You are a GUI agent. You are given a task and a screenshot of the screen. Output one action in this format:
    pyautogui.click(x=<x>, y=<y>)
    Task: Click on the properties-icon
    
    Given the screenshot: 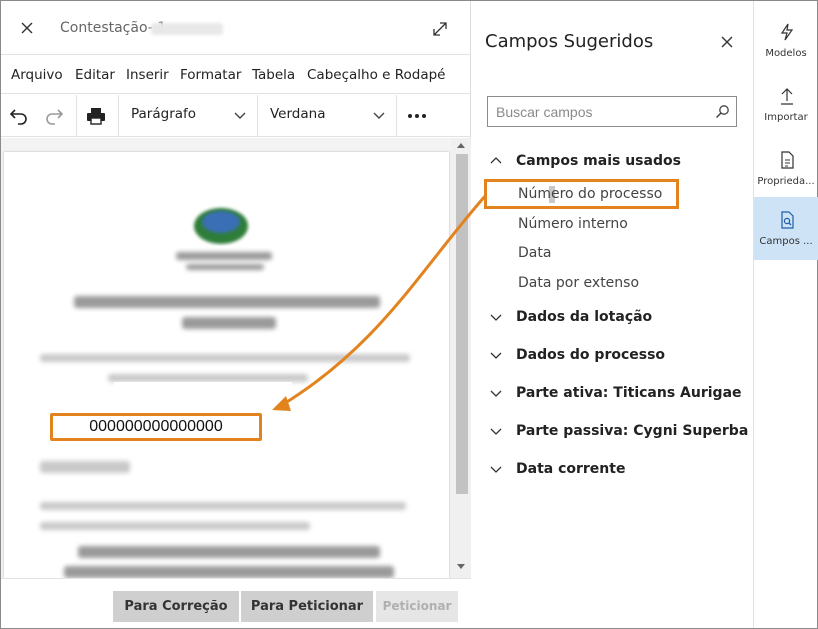 What is the action you would take?
    pyautogui.click(x=787, y=160)
    